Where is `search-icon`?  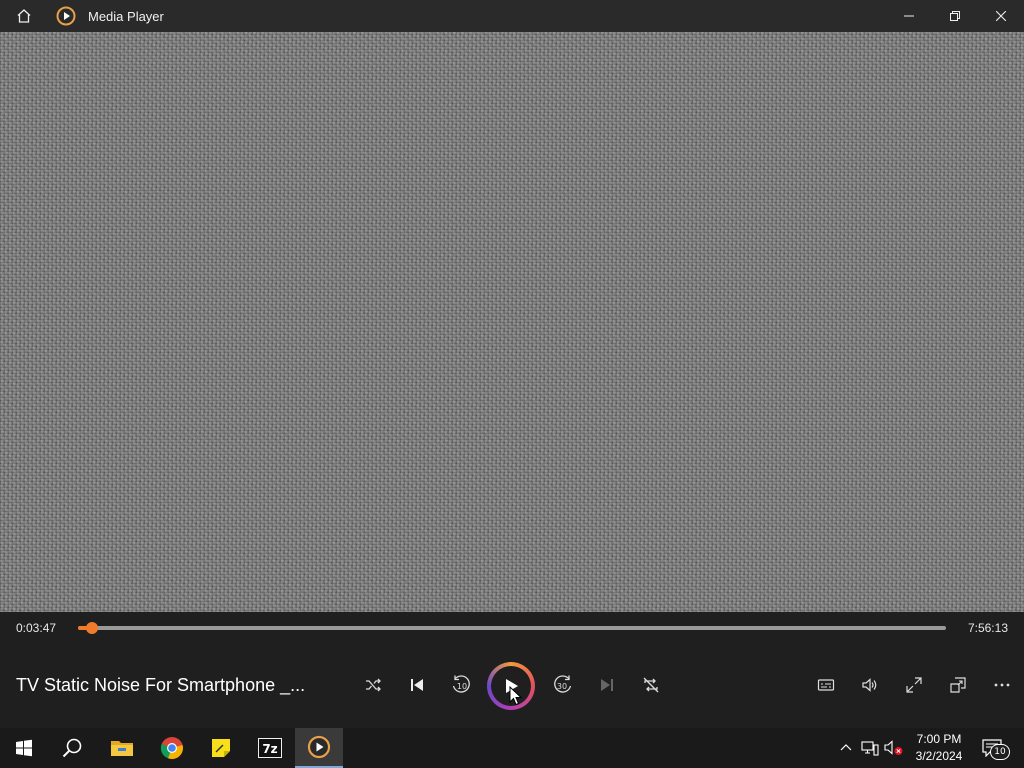
search-icon is located at coordinates (72, 748).